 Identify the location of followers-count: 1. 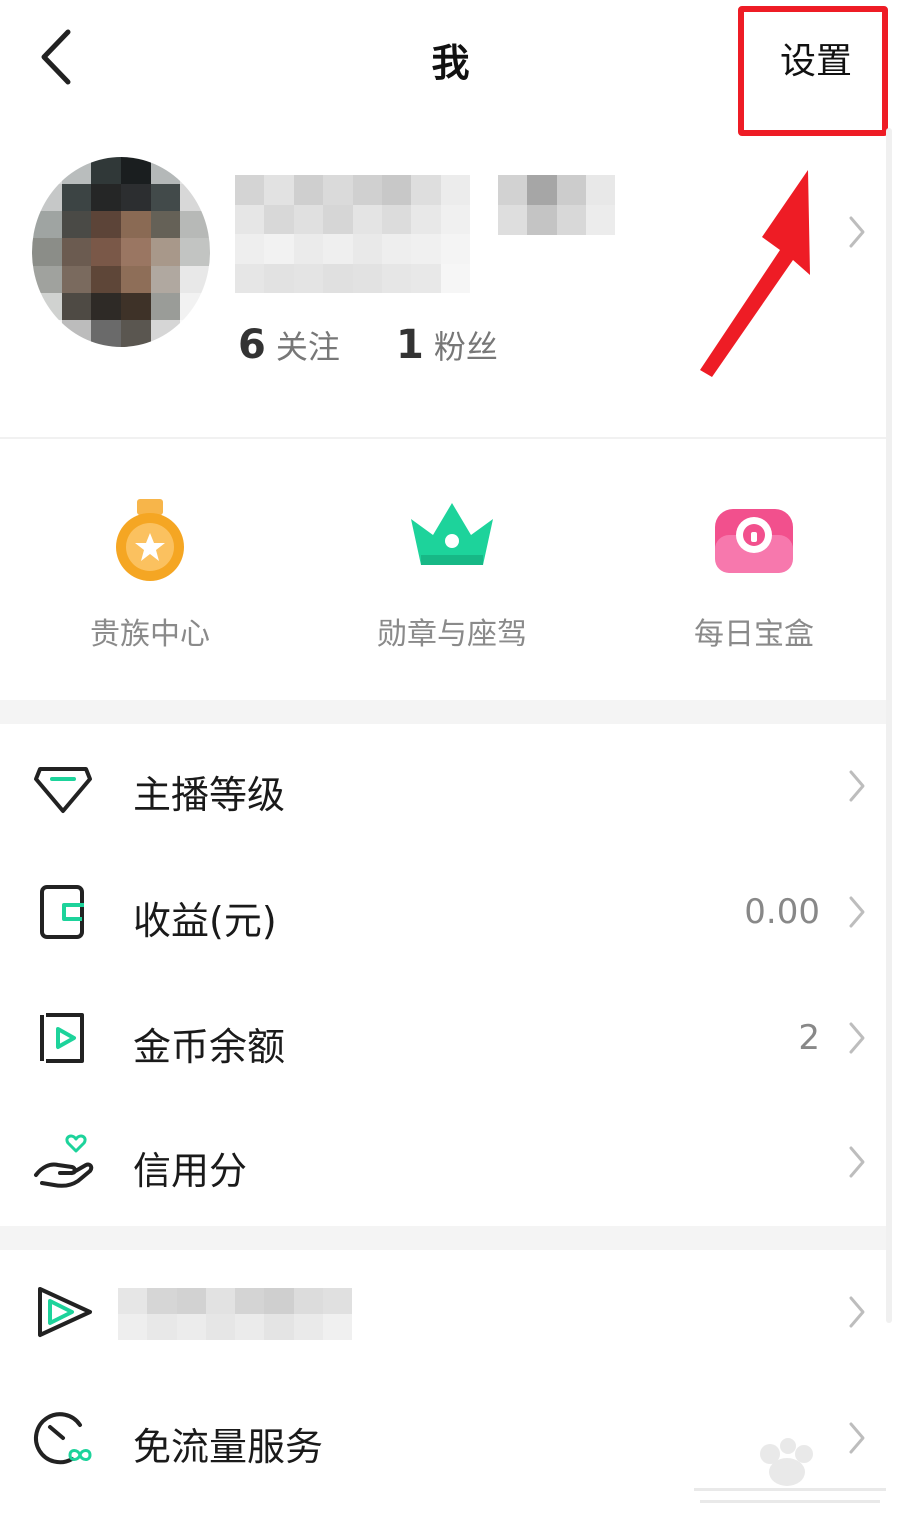
(410, 345).